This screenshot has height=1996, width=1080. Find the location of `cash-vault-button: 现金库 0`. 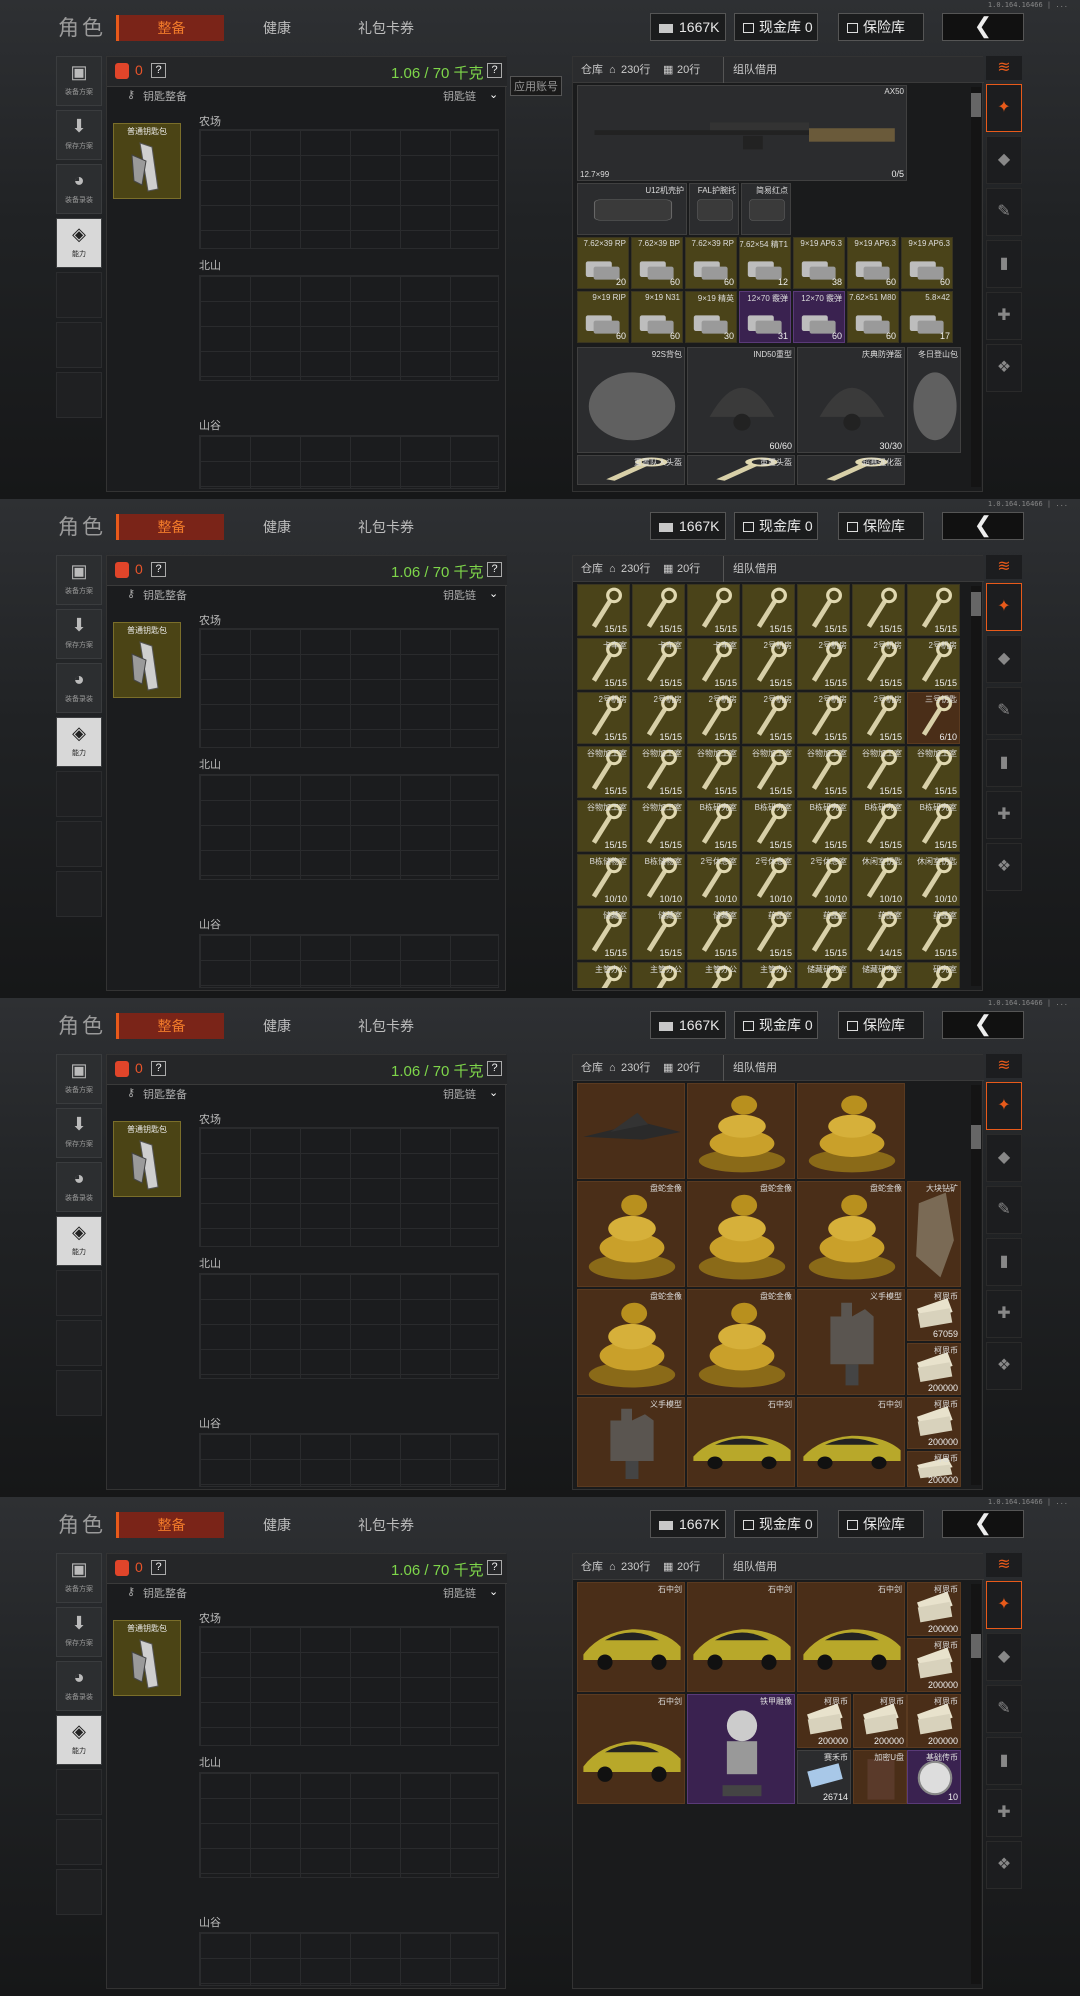

cash-vault-button: 现金库 0 is located at coordinates (776, 1524).